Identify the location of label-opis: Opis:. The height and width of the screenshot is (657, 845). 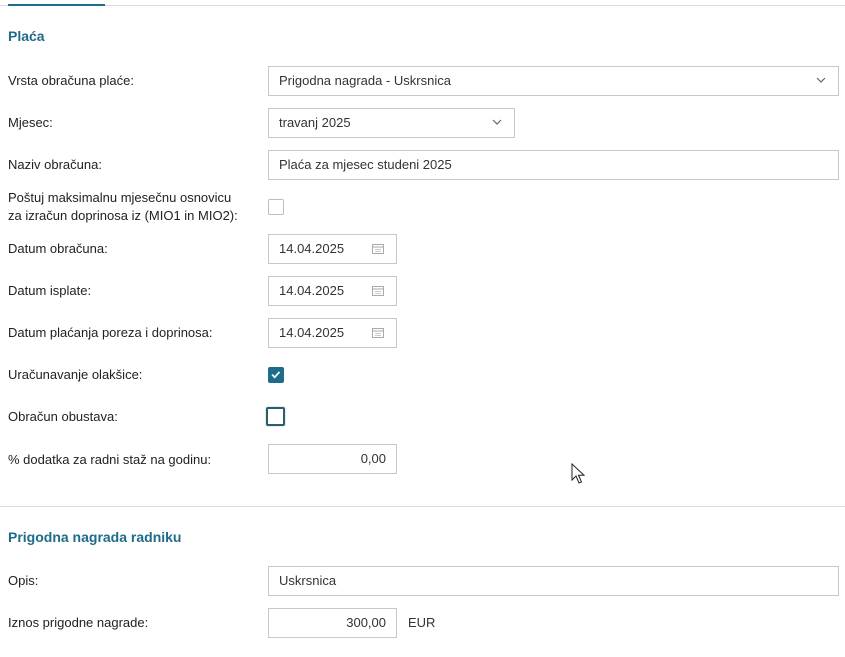
(23, 580).